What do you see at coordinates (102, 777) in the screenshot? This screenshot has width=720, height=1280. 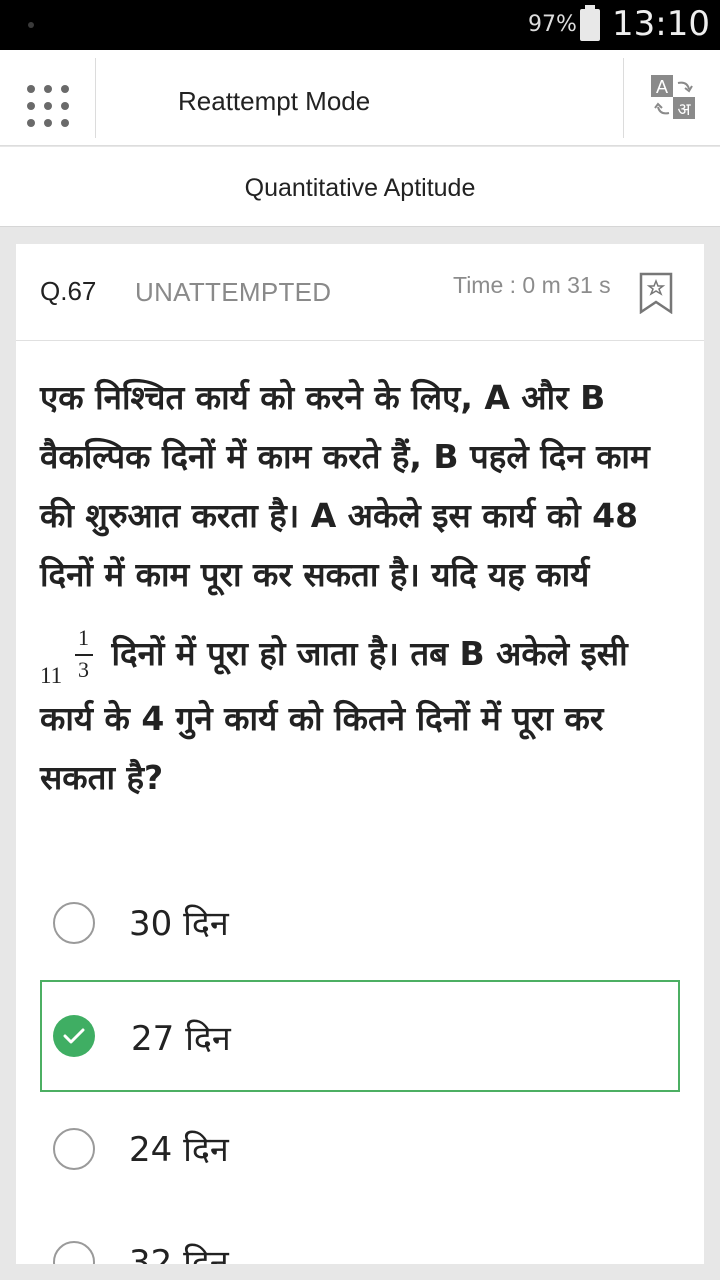 I see `question-line: सकता है?` at bounding box center [102, 777].